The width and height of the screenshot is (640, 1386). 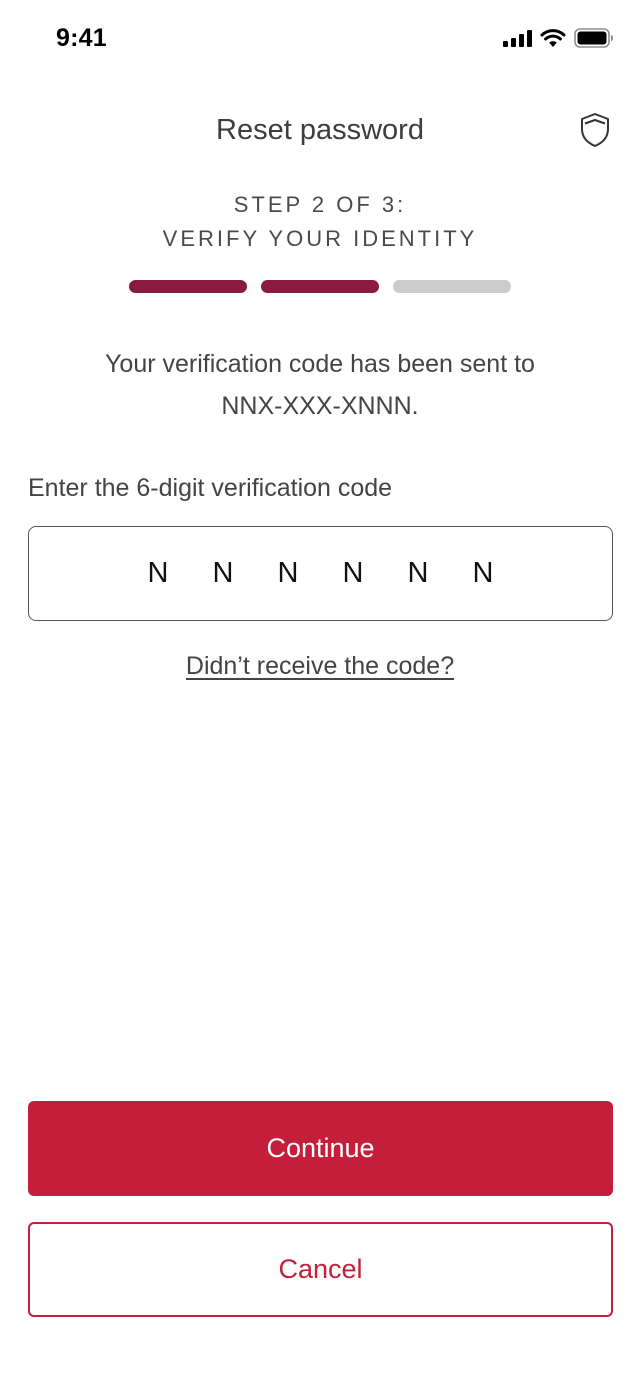 I want to click on code-field-label: Enter the 6-digit verification code, so click(x=210, y=488).